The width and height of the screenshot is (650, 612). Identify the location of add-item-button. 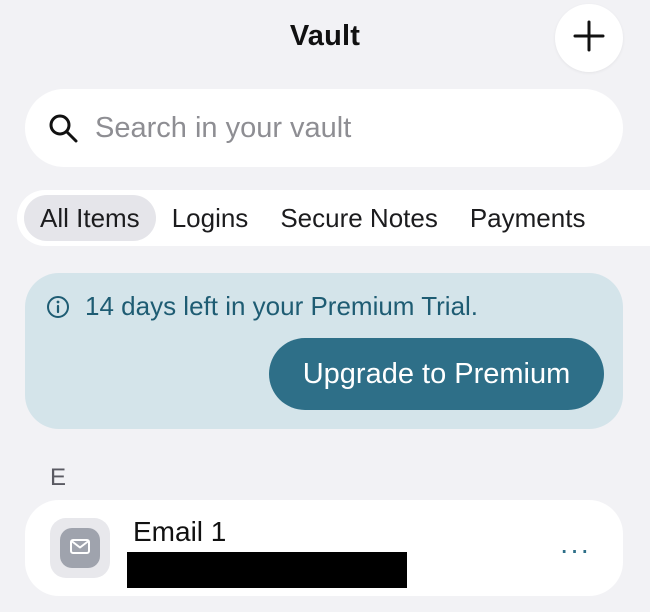
(589, 38).